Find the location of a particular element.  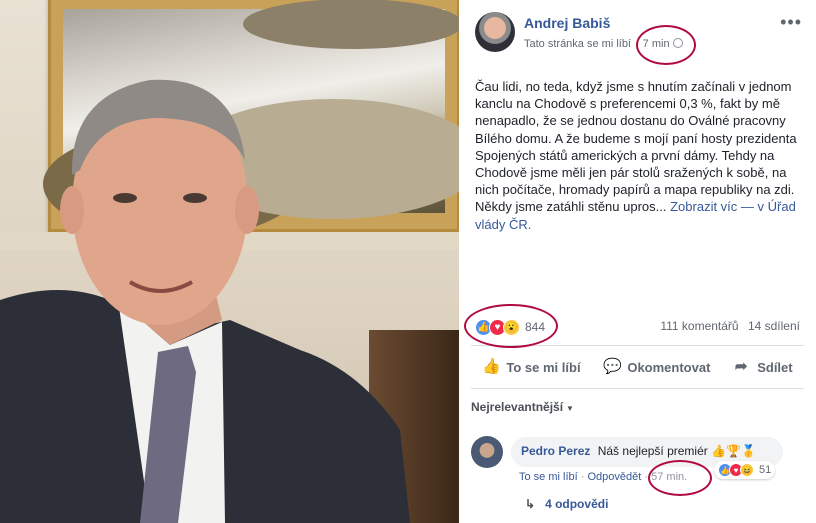

view-replies-link: ↳ 4 odpovědi is located at coordinates (566, 504).